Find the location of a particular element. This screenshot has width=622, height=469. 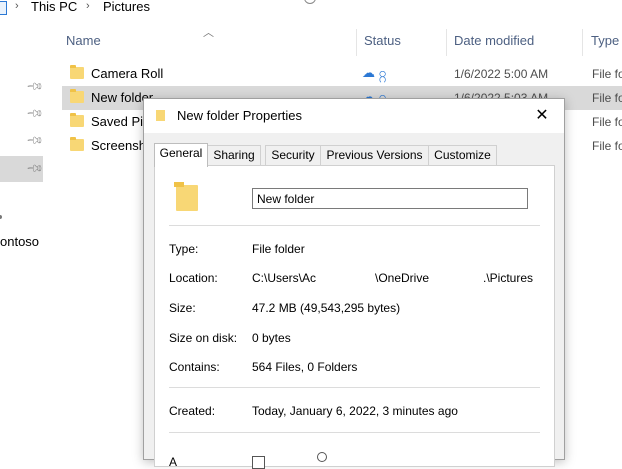

dialog-titlebar: New folder Properties ✕ is located at coordinates (354, 116).